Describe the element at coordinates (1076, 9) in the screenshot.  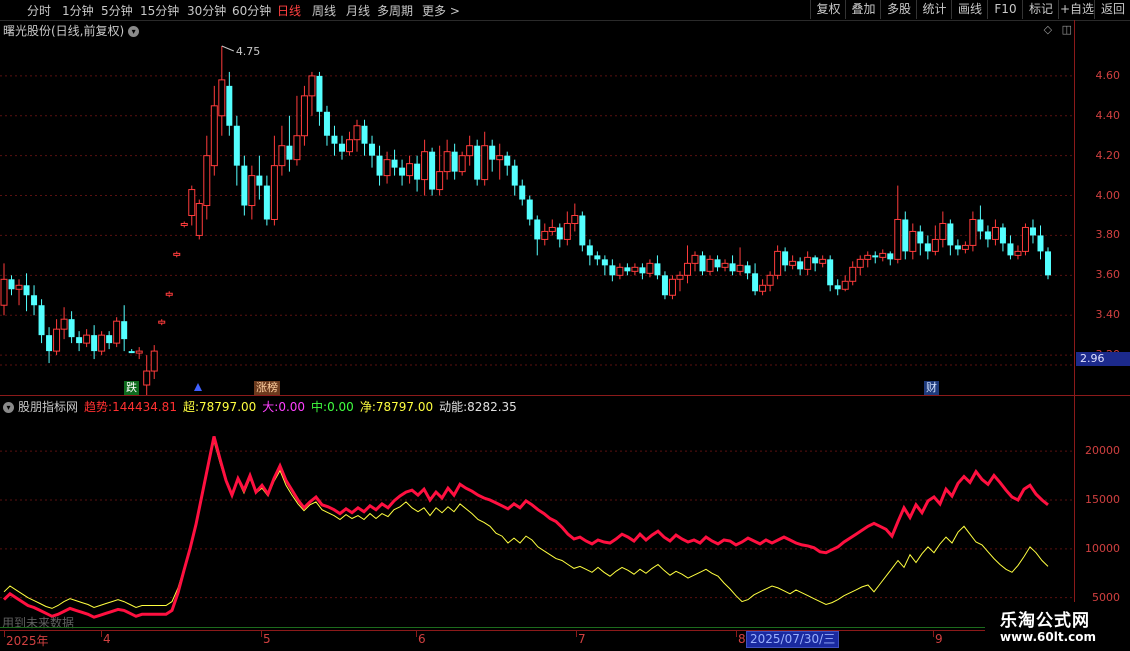
I see `toolbar-button: +自选` at that location.